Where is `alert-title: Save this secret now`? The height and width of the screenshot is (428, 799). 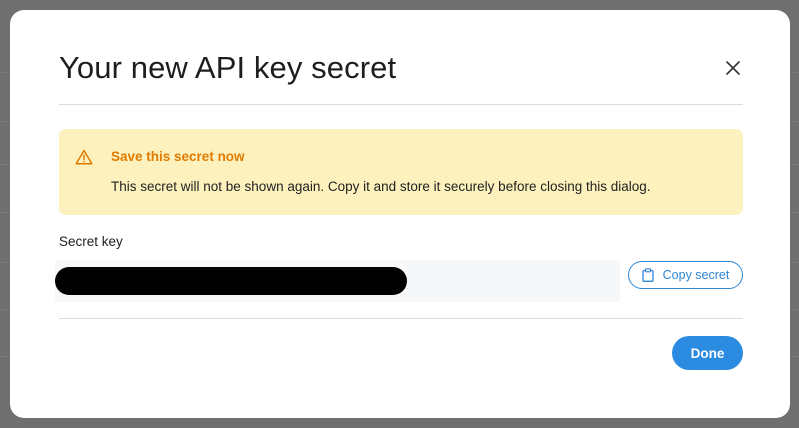
alert-title: Save this secret now is located at coordinates (178, 156).